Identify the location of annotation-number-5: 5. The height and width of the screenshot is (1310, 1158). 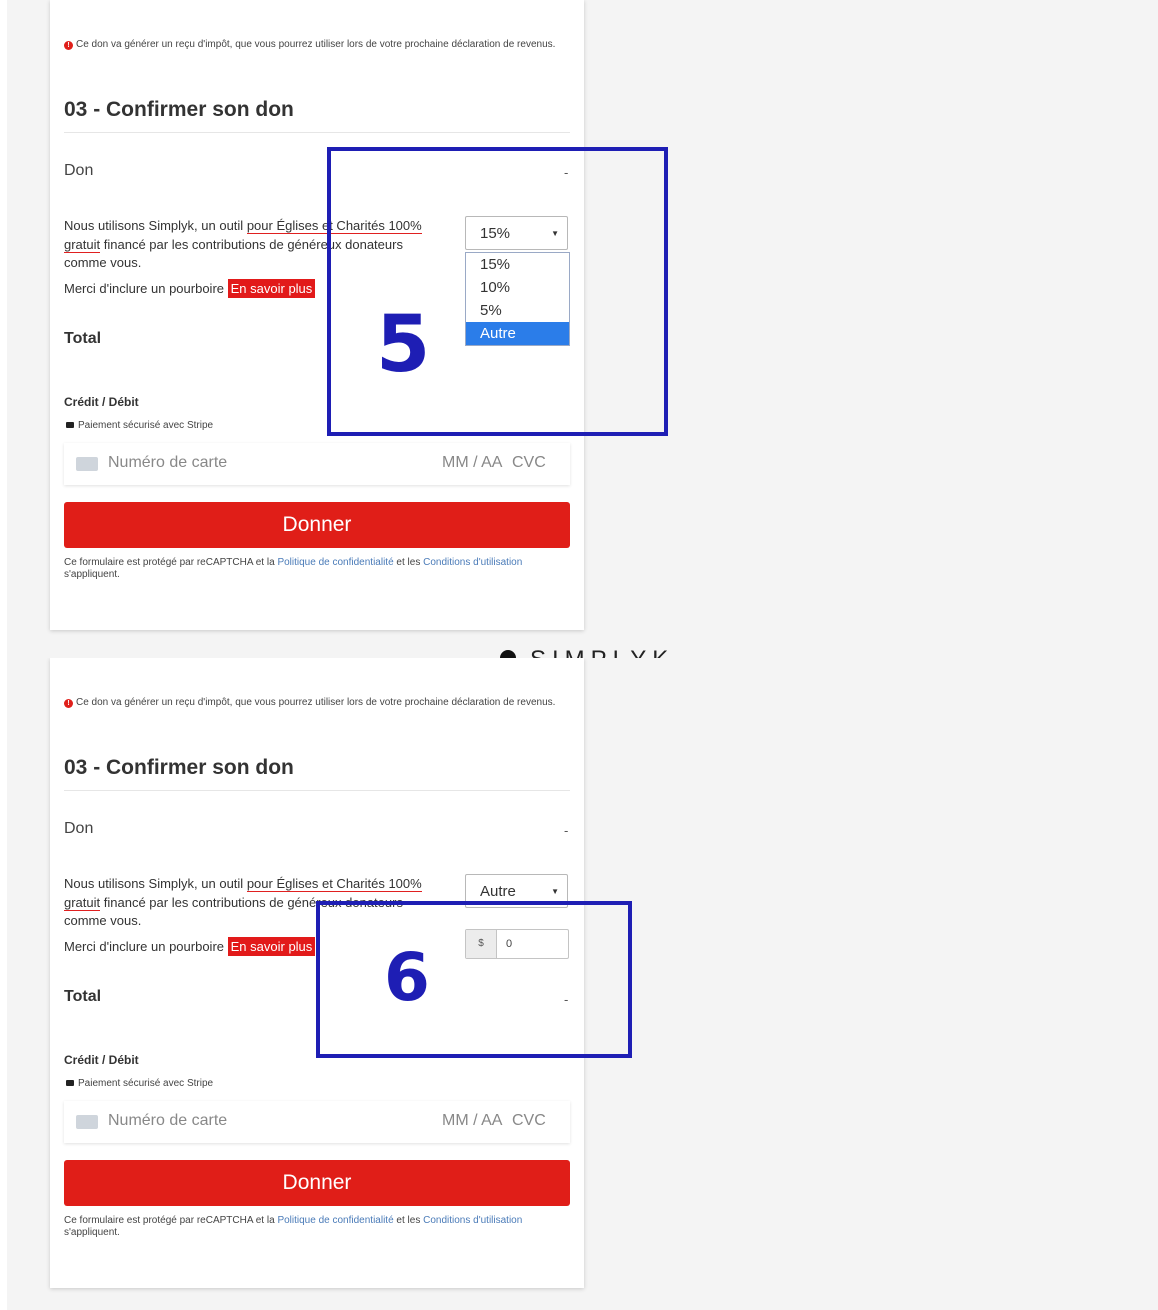
(403, 345).